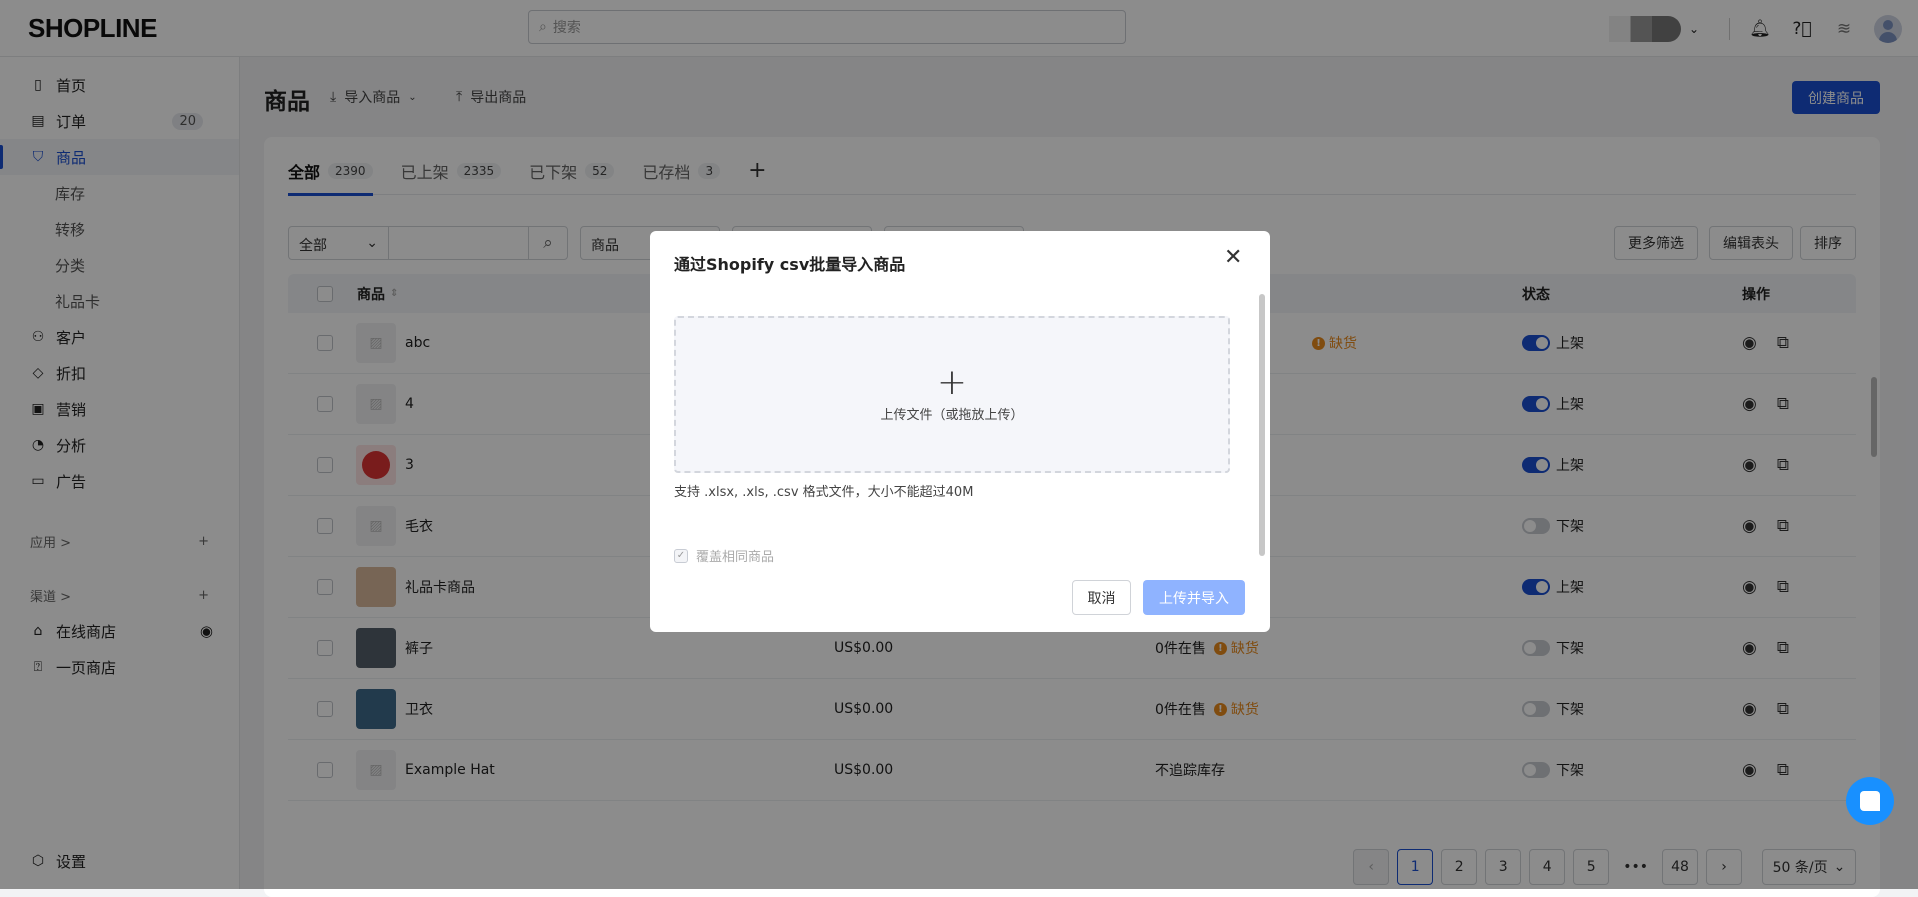  What do you see at coordinates (824, 492) in the screenshot?
I see `upload-hint: 支持 .xlsx, .xls, .csv 格式文件，大小不能超过40M` at bounding box center [824, 492].